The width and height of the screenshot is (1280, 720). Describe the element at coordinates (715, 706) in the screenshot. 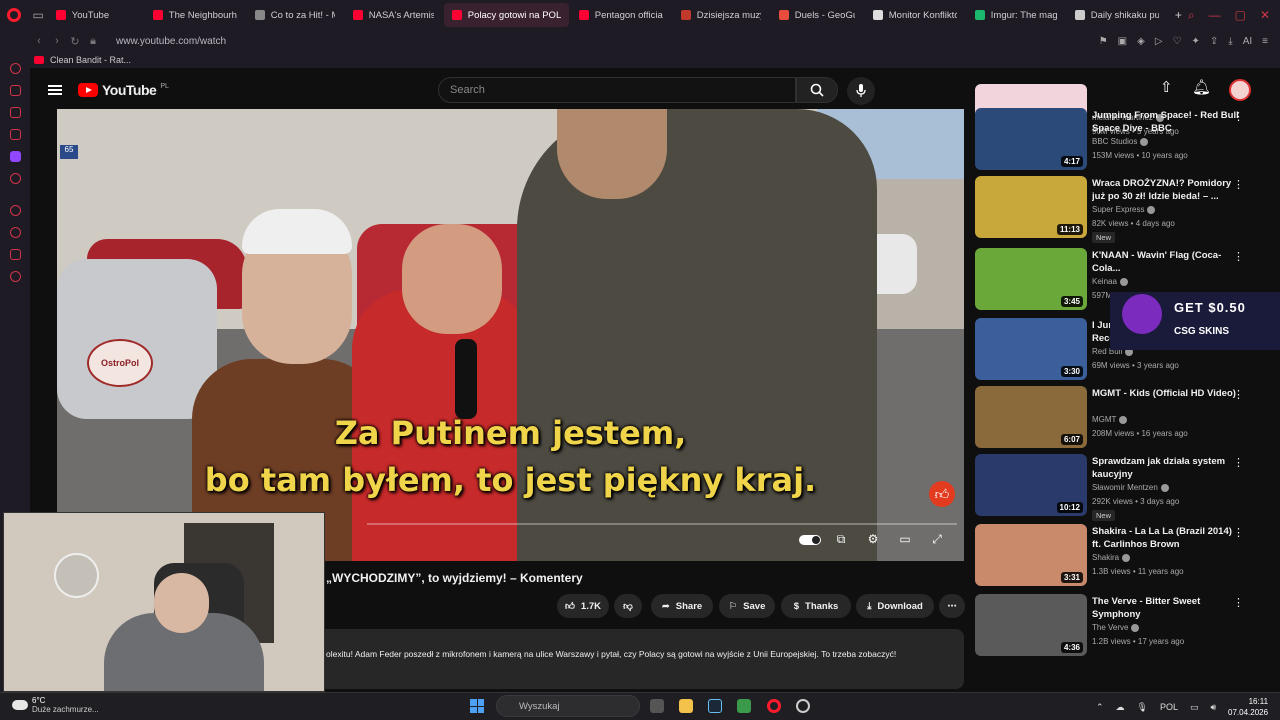

I see `steam-icon` at that location.